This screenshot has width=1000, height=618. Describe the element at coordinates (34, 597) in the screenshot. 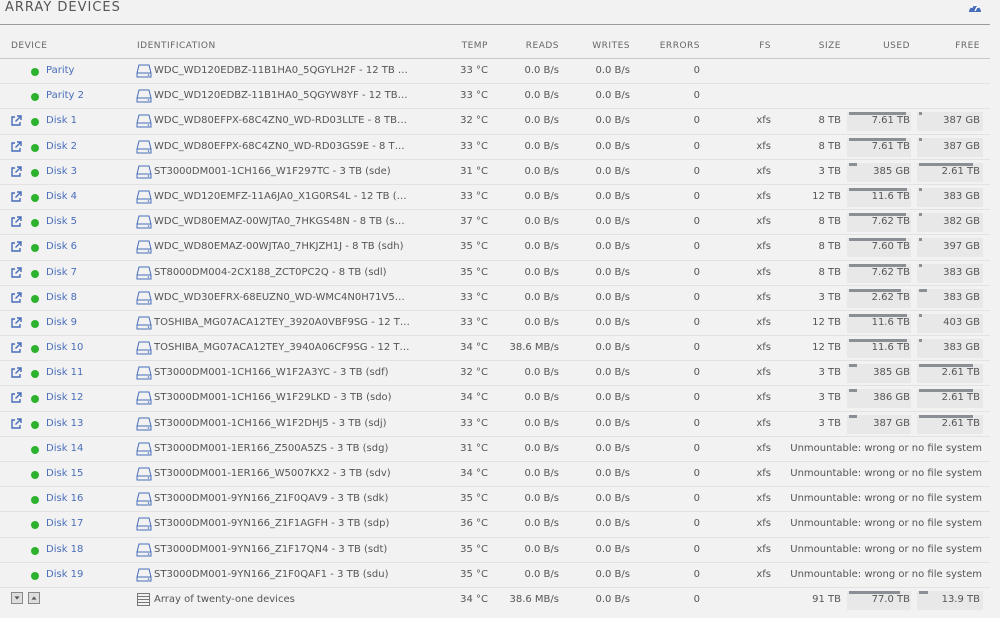

I see `expand-up-button` at that location.